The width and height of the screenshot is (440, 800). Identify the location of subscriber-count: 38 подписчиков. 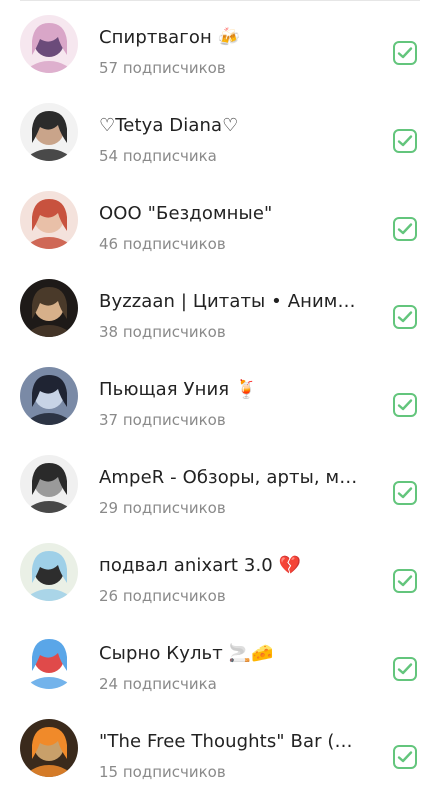
(162, 332).